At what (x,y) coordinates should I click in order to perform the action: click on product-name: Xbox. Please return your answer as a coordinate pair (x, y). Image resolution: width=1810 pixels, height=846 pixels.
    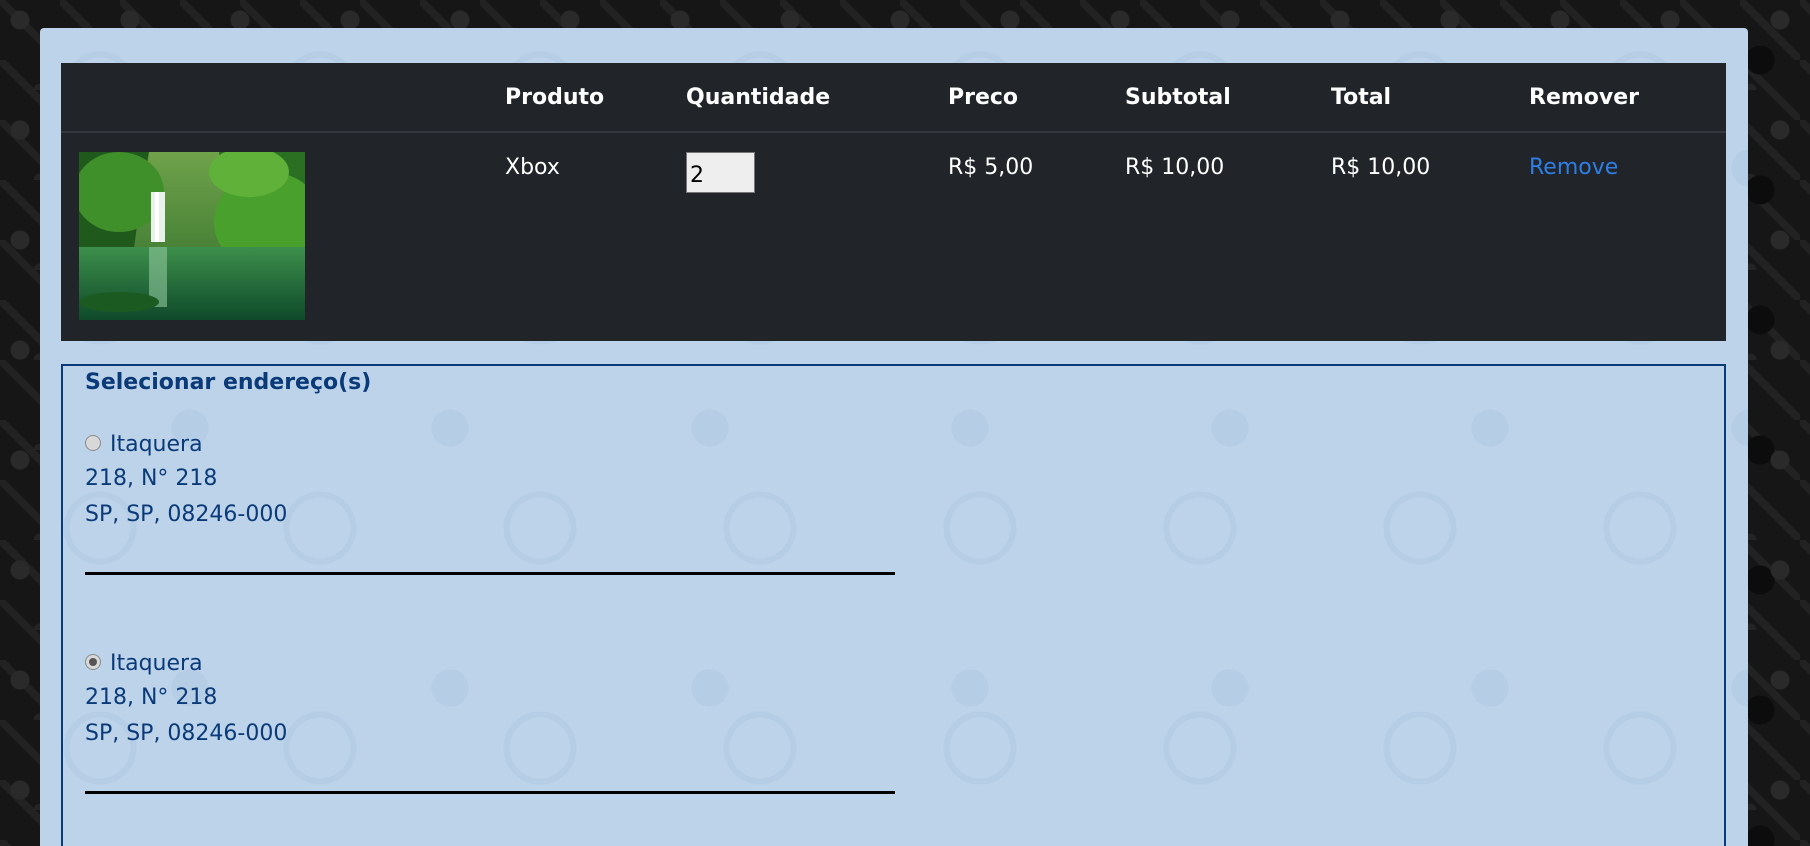
    Looking at the image, I should click on (532, 167).